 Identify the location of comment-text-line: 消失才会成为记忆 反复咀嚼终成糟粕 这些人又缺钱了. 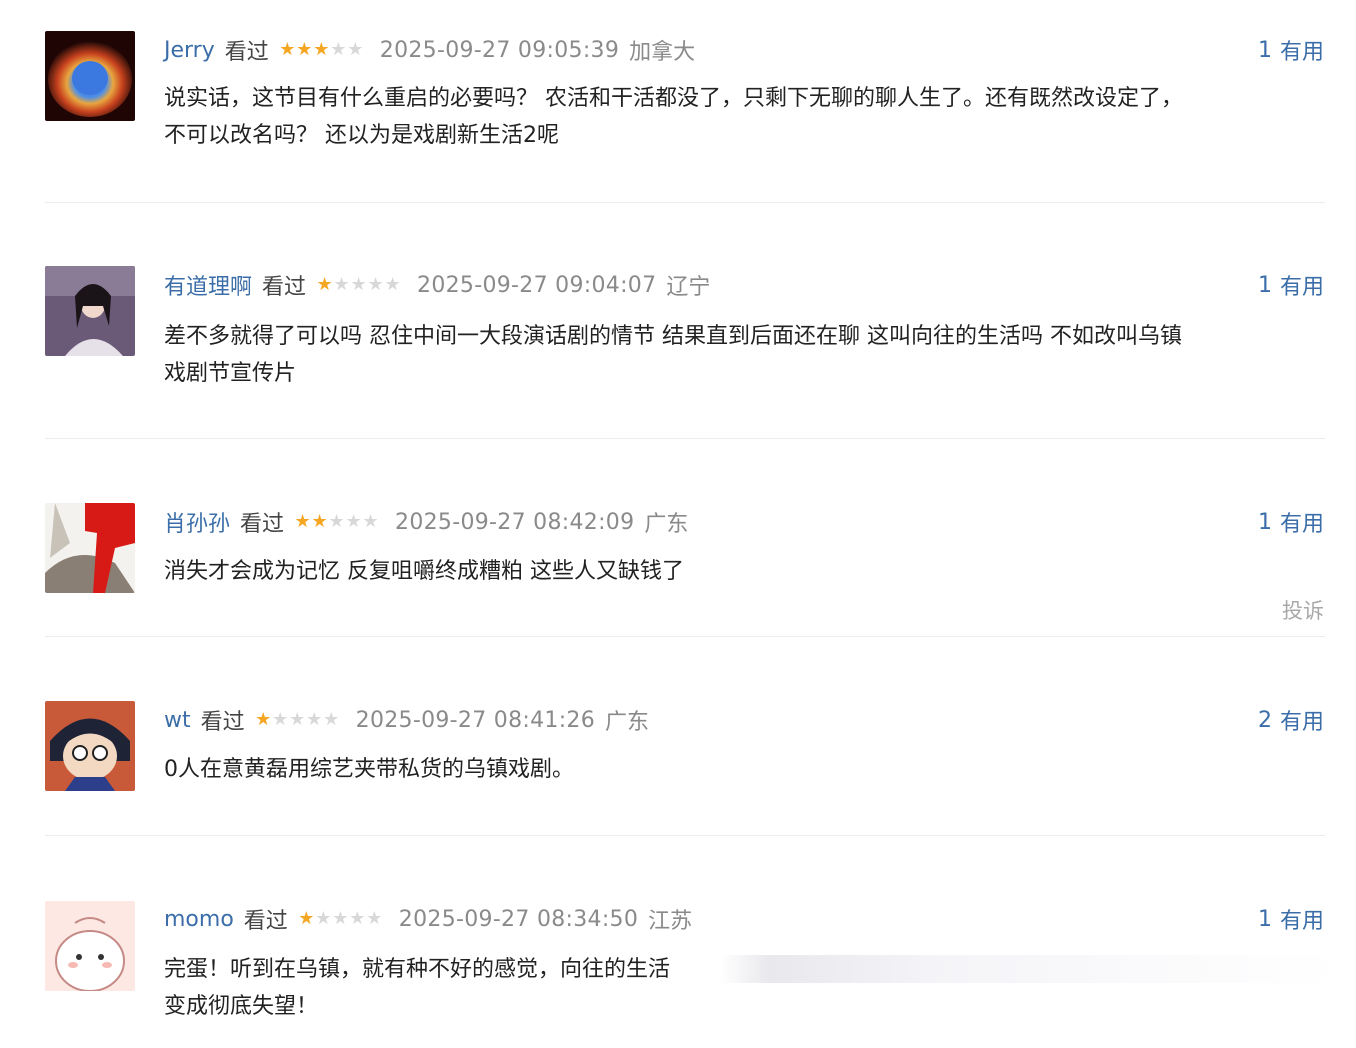
(424, 571).